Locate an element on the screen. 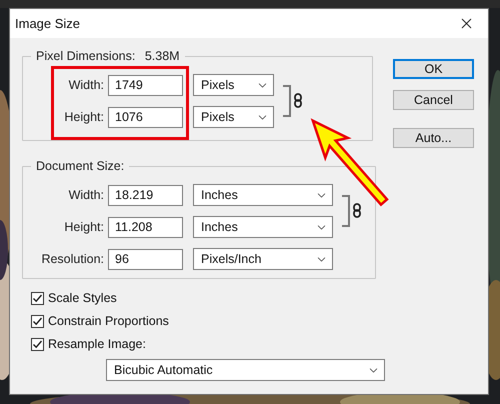 Image resolution: width=500 pixels, height=404 pixels. number-field: 18.219 is located at coordinates (145, 195).